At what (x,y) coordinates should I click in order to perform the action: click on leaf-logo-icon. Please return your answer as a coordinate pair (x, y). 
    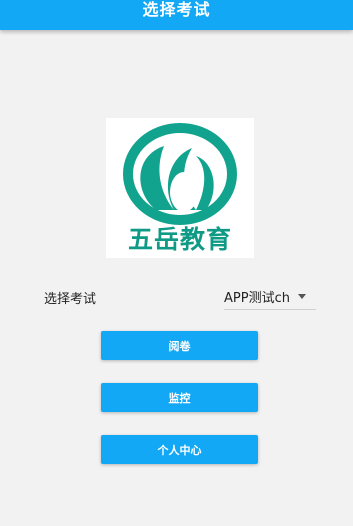
    Looking at the image, I should click on (180, 174).